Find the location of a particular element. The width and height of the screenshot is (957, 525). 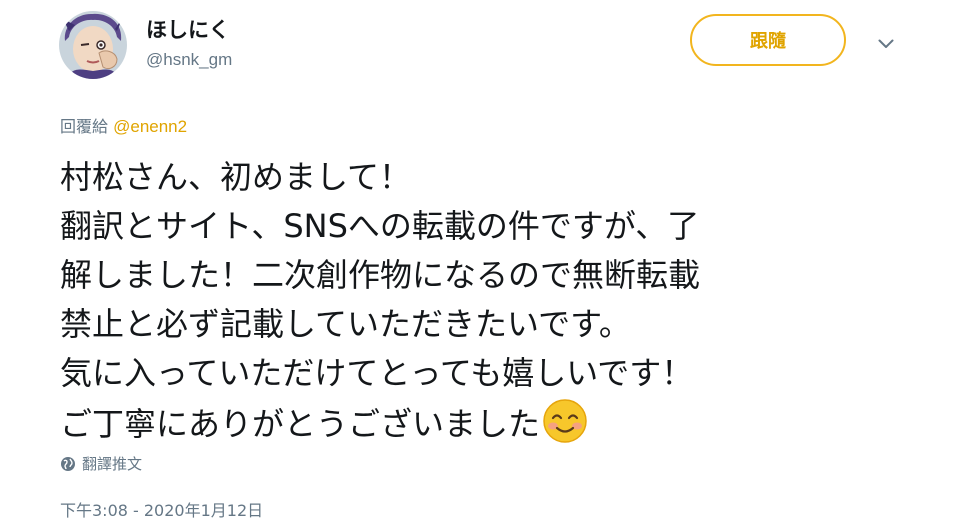

tweet-text-line: 村松さん、初めまして！ is located at coordinates (236, 177).